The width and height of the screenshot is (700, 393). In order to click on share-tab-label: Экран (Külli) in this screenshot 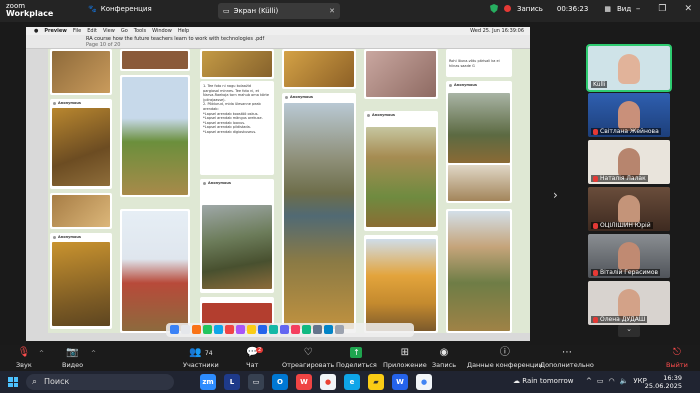, I will do `click(256, 11)`.